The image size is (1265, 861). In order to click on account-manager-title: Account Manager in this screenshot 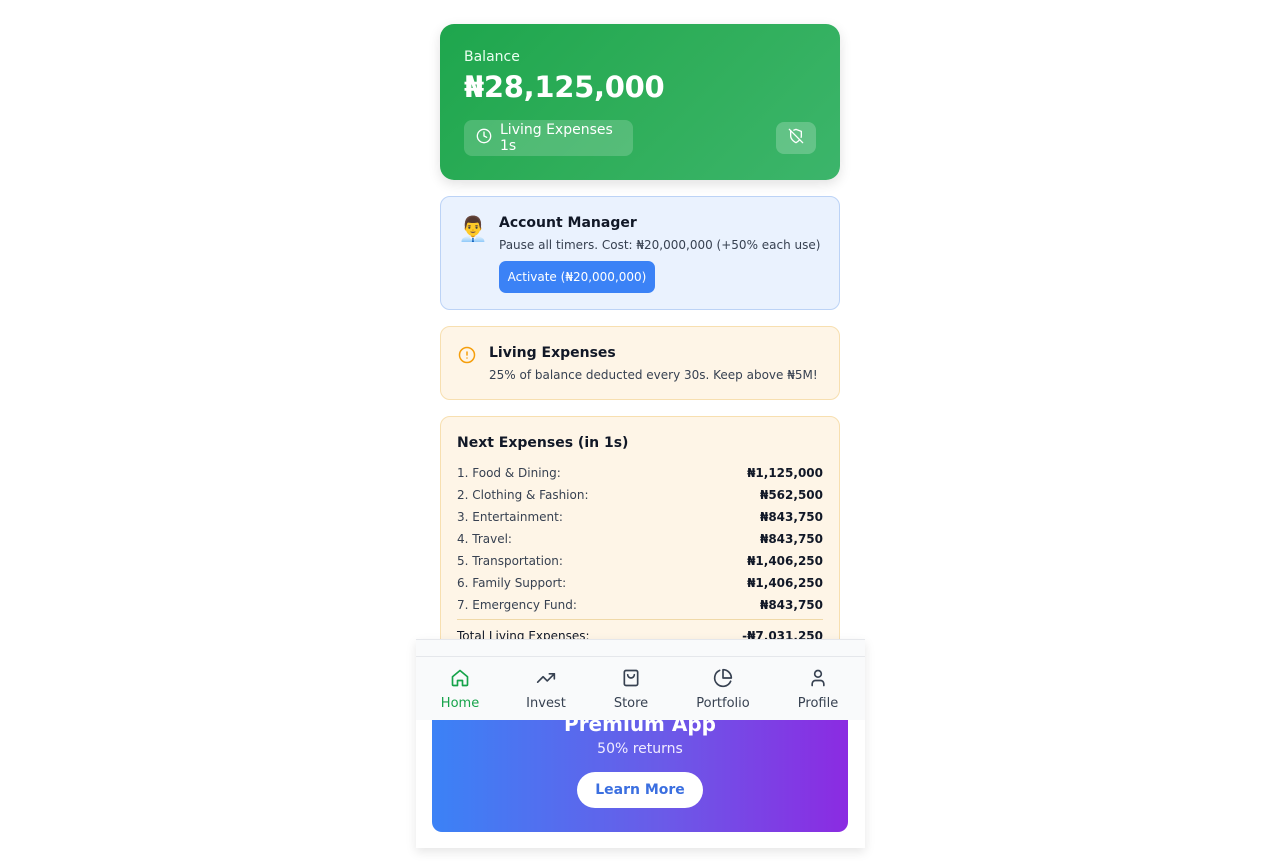, I will do `click(568, 223)`.